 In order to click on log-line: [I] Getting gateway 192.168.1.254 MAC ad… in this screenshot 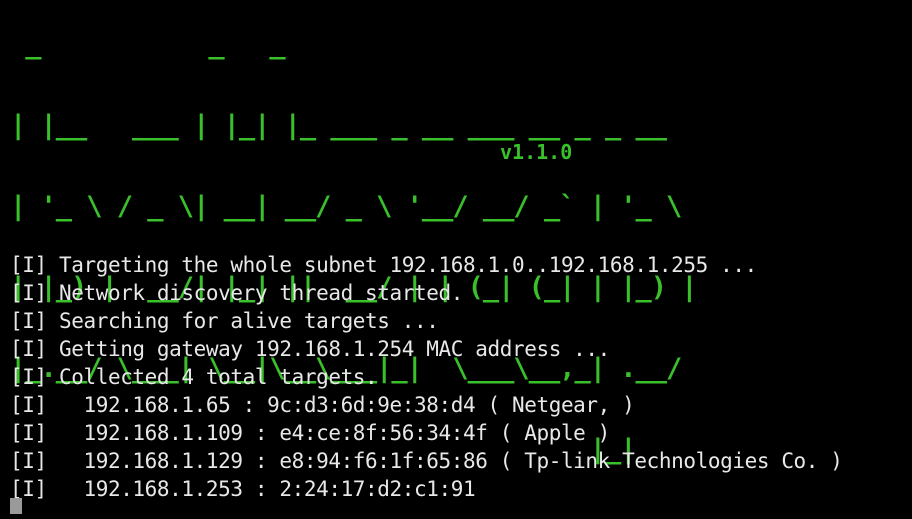, I will do `click(426, 349)`.